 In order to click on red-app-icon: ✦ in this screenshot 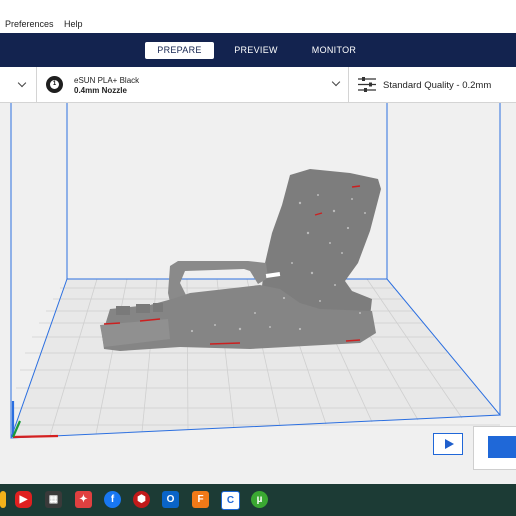, I will do `click(83, 499)`.